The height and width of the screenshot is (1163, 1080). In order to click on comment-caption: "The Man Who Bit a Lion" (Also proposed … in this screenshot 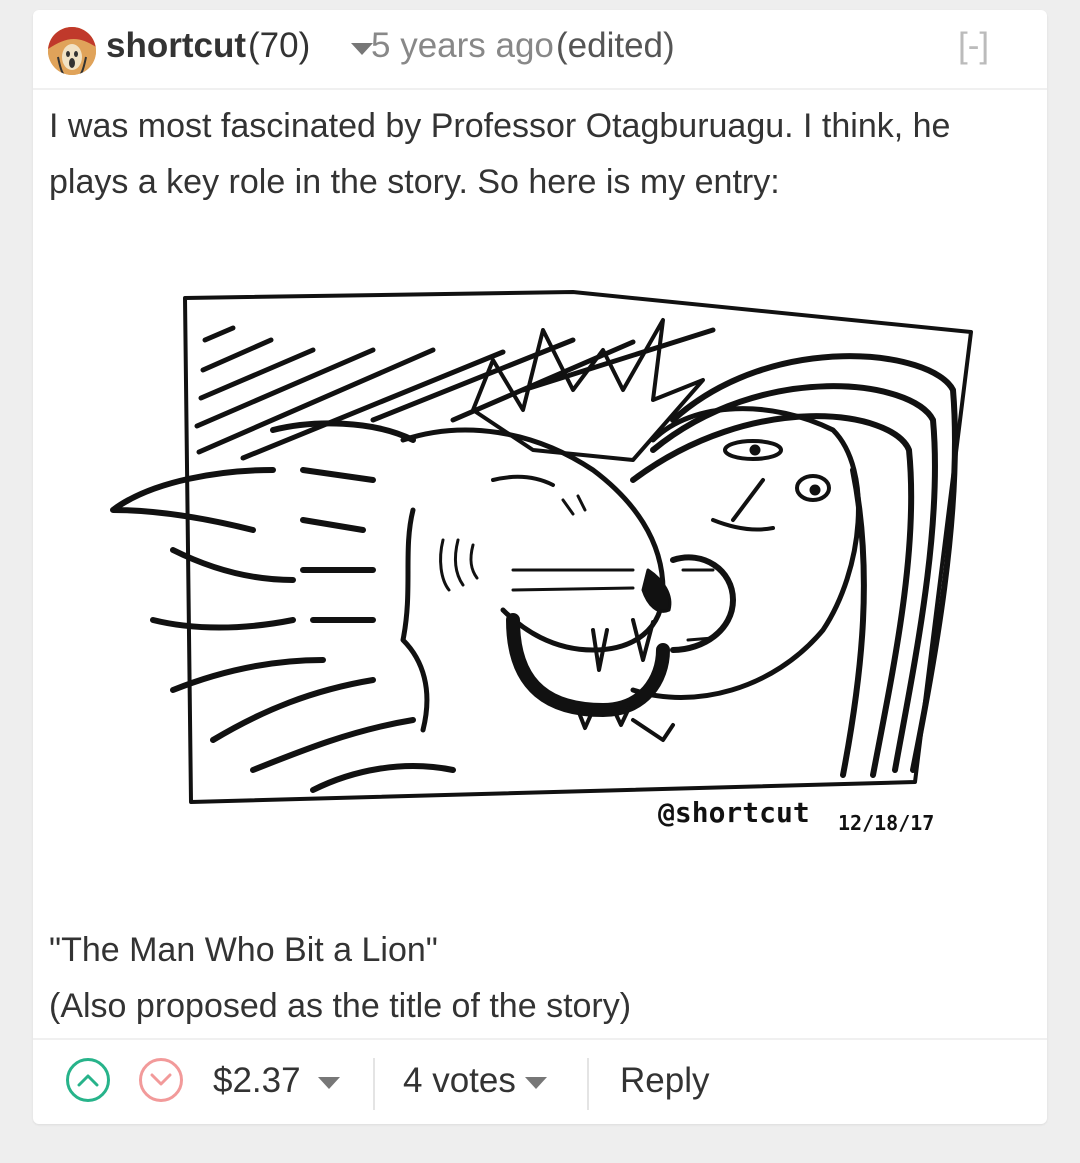, I will do `click(529, 978)`.